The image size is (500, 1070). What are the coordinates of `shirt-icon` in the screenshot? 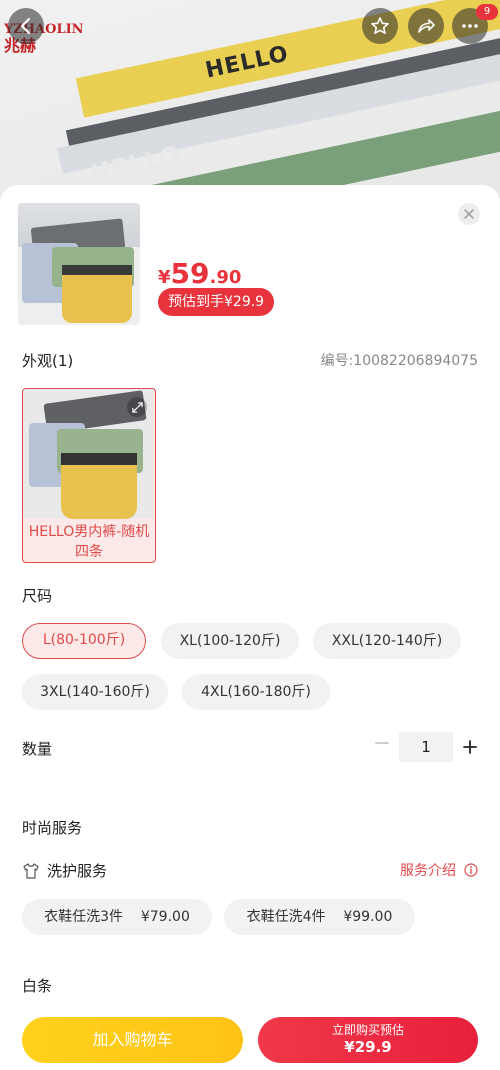 It's located at (31, 870).